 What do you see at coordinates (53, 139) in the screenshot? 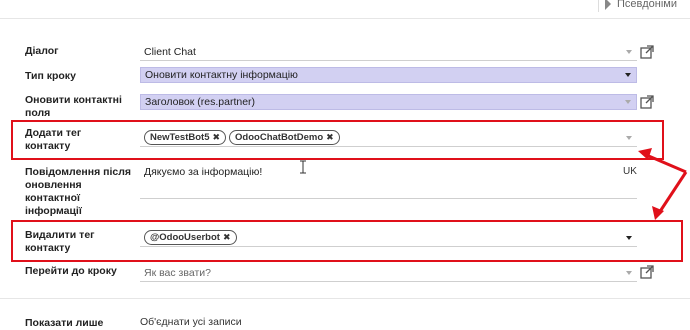
I see `add-tag-label: Додати тег контакту` at bounding box center [53, 139].